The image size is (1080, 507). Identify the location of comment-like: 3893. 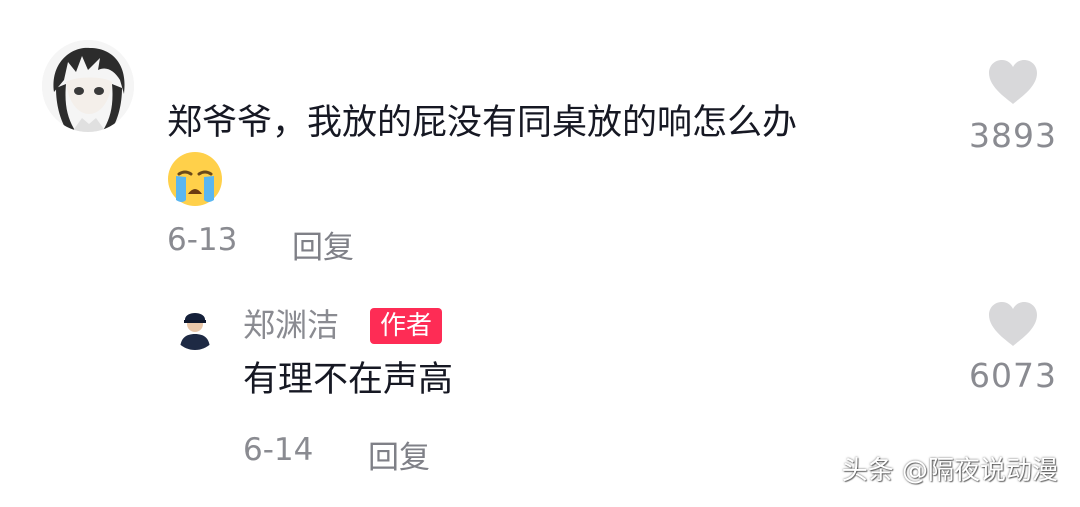
(1013, 106).